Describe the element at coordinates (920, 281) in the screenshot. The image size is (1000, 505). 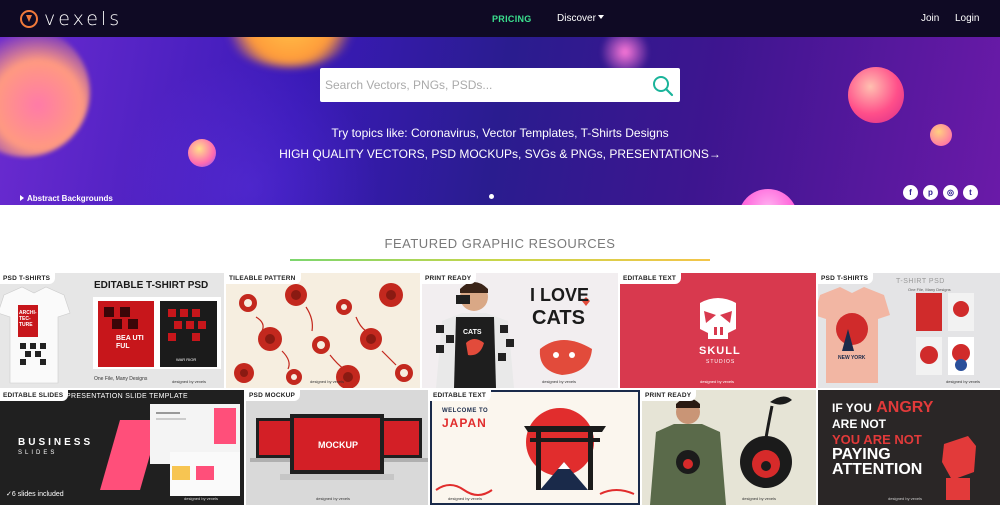
I see `tile-heading: T-SHIRT PSD` at that location.